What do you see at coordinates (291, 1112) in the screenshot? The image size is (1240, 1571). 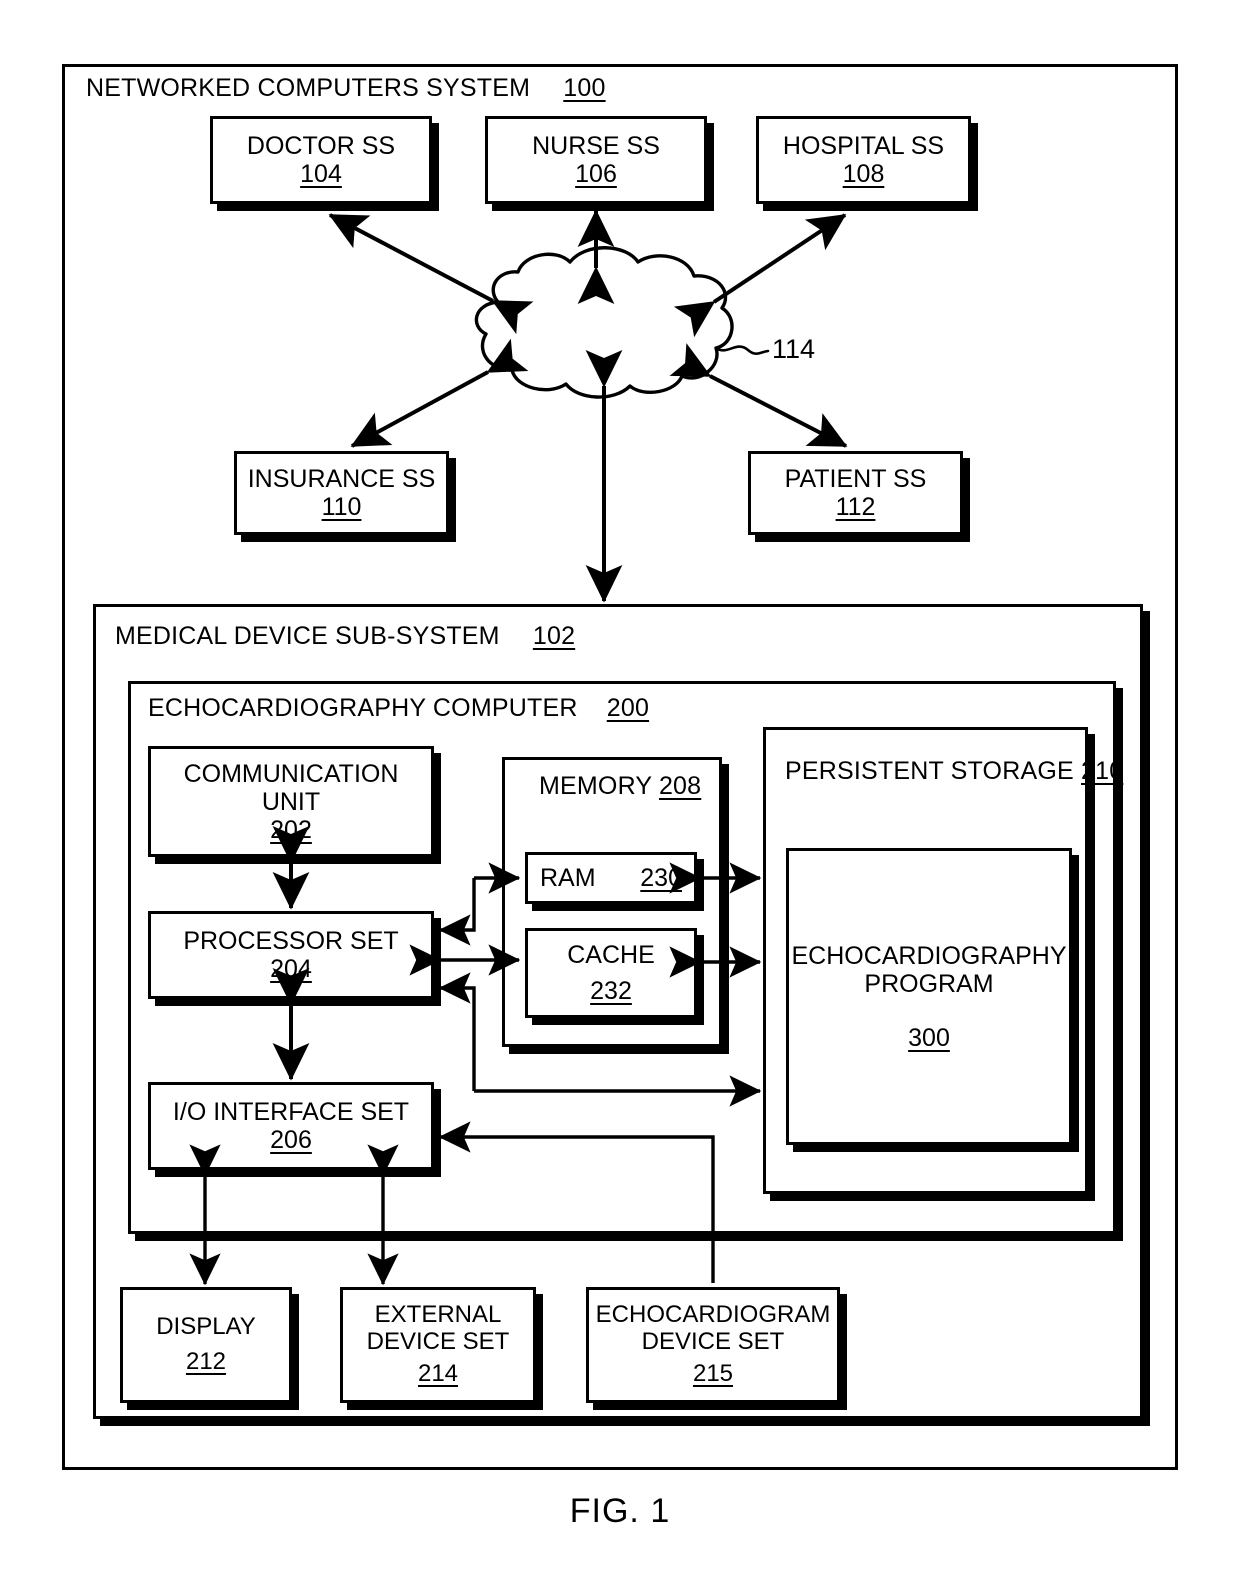 I see `io-interface-set-label: I/O INTERFACE SET` at bounding box center [291, 1112].